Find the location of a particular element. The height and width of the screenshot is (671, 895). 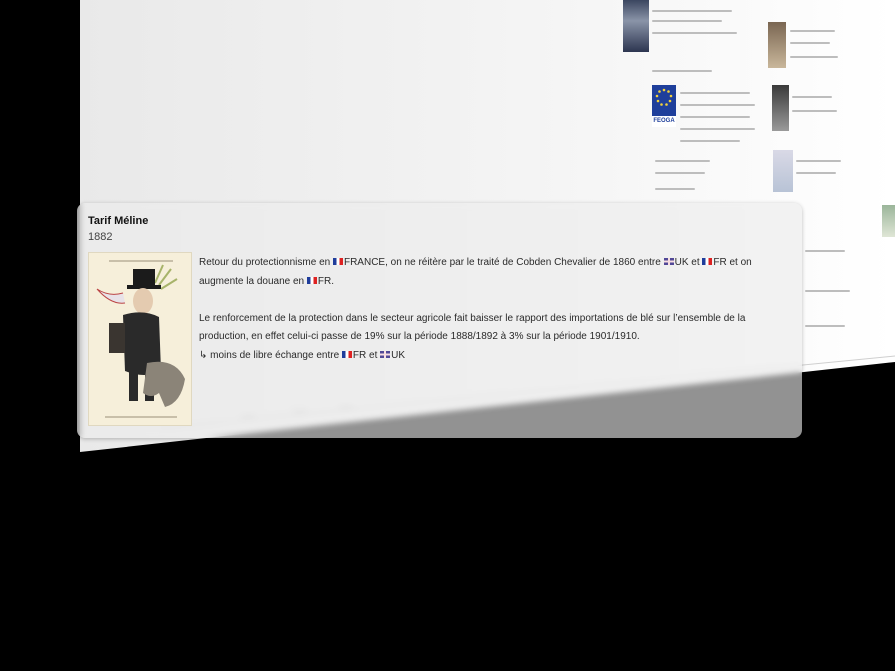

description-text: FR. is located at coordinates (325, 281).